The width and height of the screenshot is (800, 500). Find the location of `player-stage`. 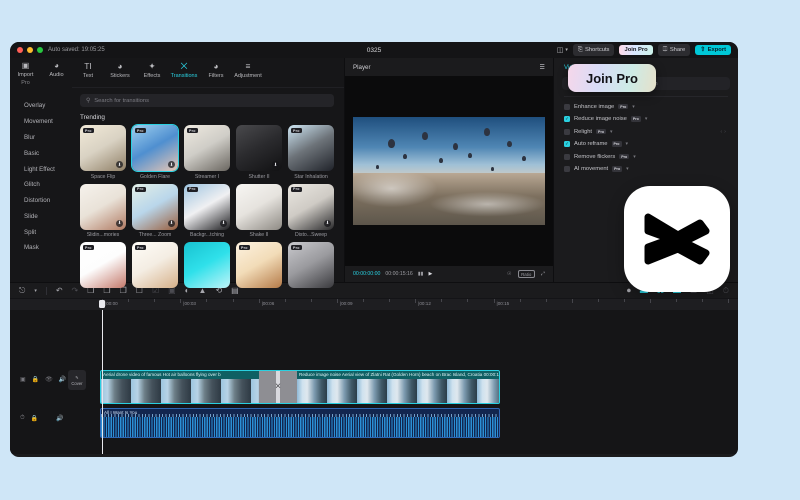

player-stage is located at coordinates (449, 171).